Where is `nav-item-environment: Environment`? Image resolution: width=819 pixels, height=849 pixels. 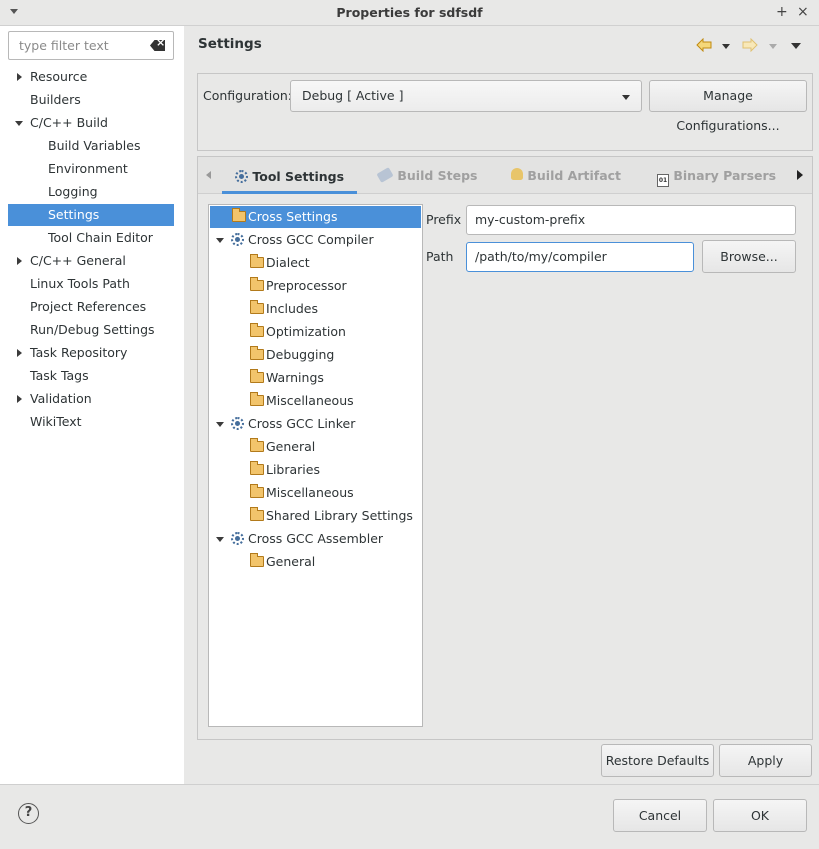
nav-item-environment: Environment is located at coordinates (91, 169).